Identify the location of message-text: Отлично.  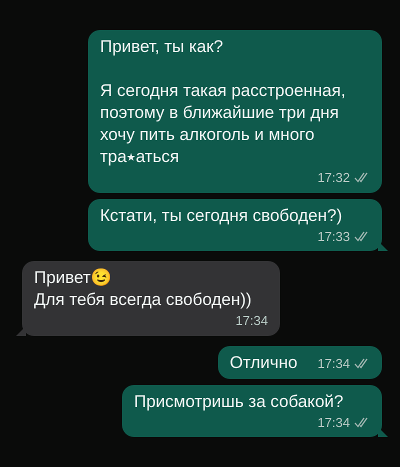
(264, 363).